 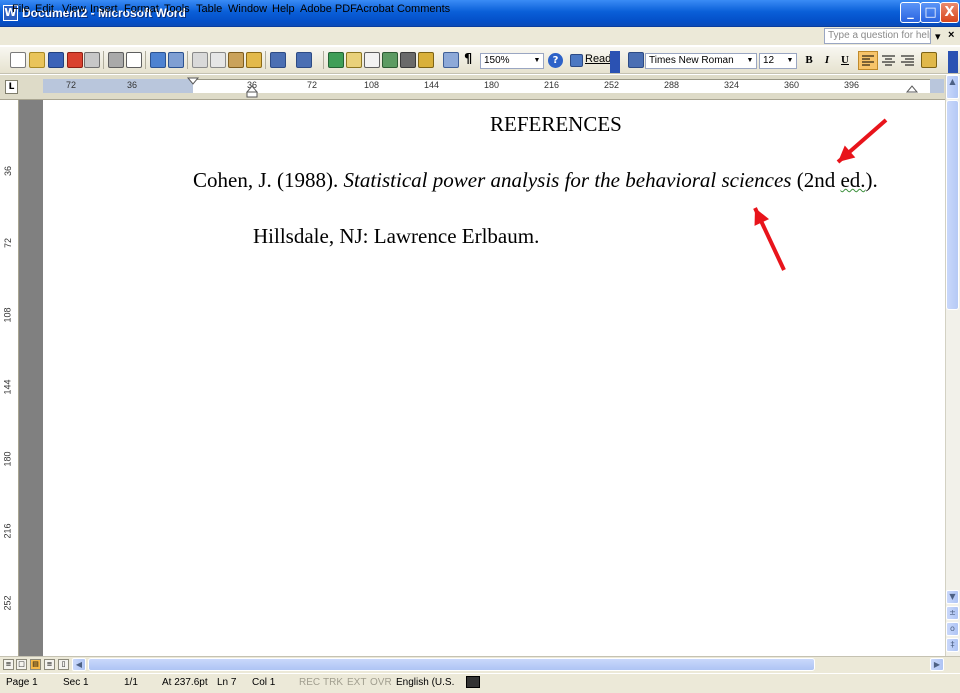 What do you see at coordinates (252, 94) in the screenshot?
I see `left-indent-marker` at bounding box center [252, 94].